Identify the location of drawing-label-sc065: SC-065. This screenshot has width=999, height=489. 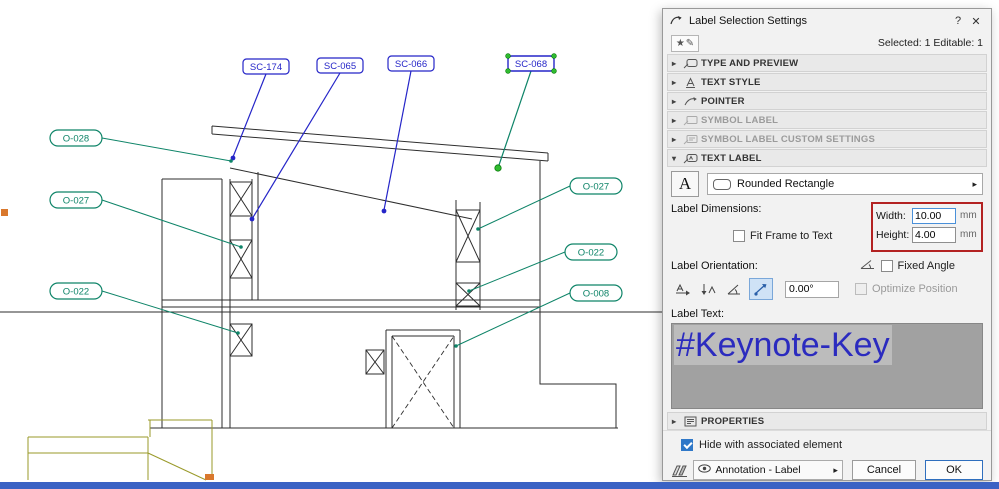
(340, 65).